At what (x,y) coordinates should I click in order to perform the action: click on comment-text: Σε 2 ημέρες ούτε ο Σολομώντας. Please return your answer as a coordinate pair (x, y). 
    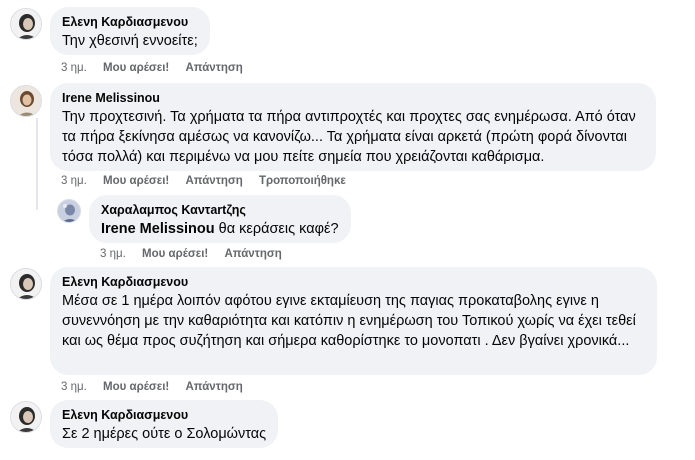
    Looking at the image, I should click on (164, 434).